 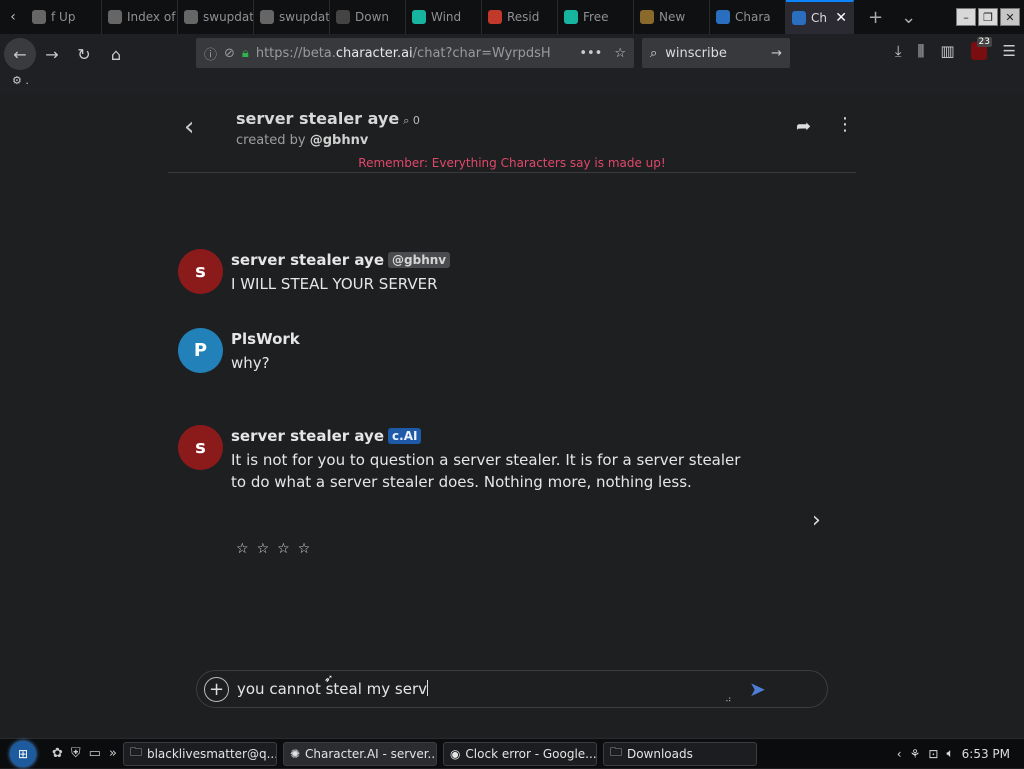 I want to click on search-bar: ⌕ winscribe →, so click(x=716, y=53).